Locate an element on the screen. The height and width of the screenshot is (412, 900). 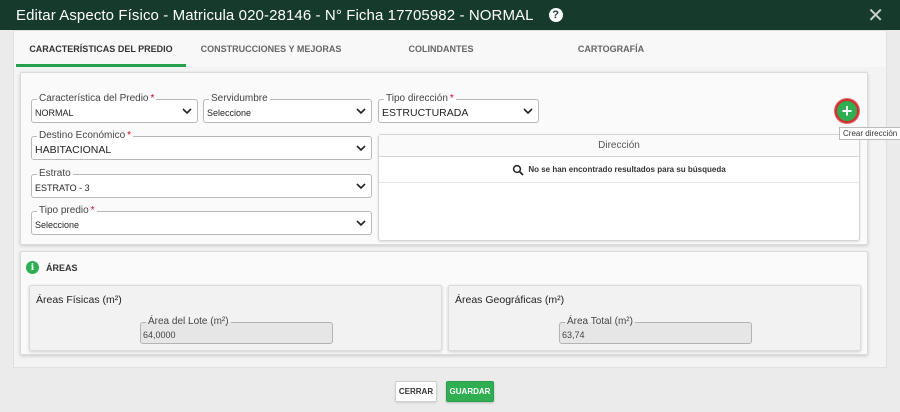
search-icon is located at coordinates (518, 170).